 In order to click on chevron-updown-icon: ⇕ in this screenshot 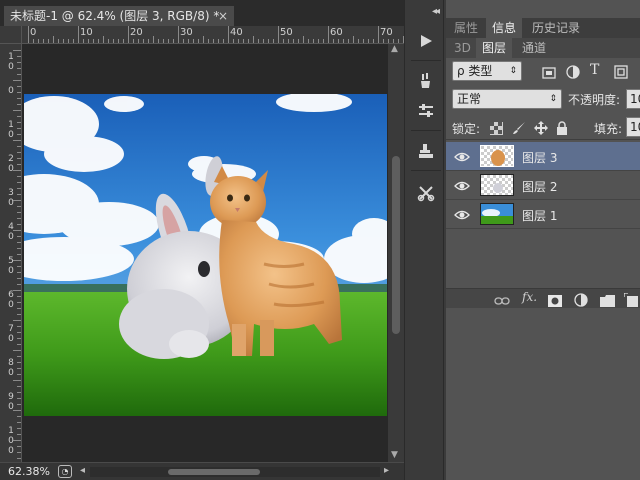, I will do `click(553, 99)`.